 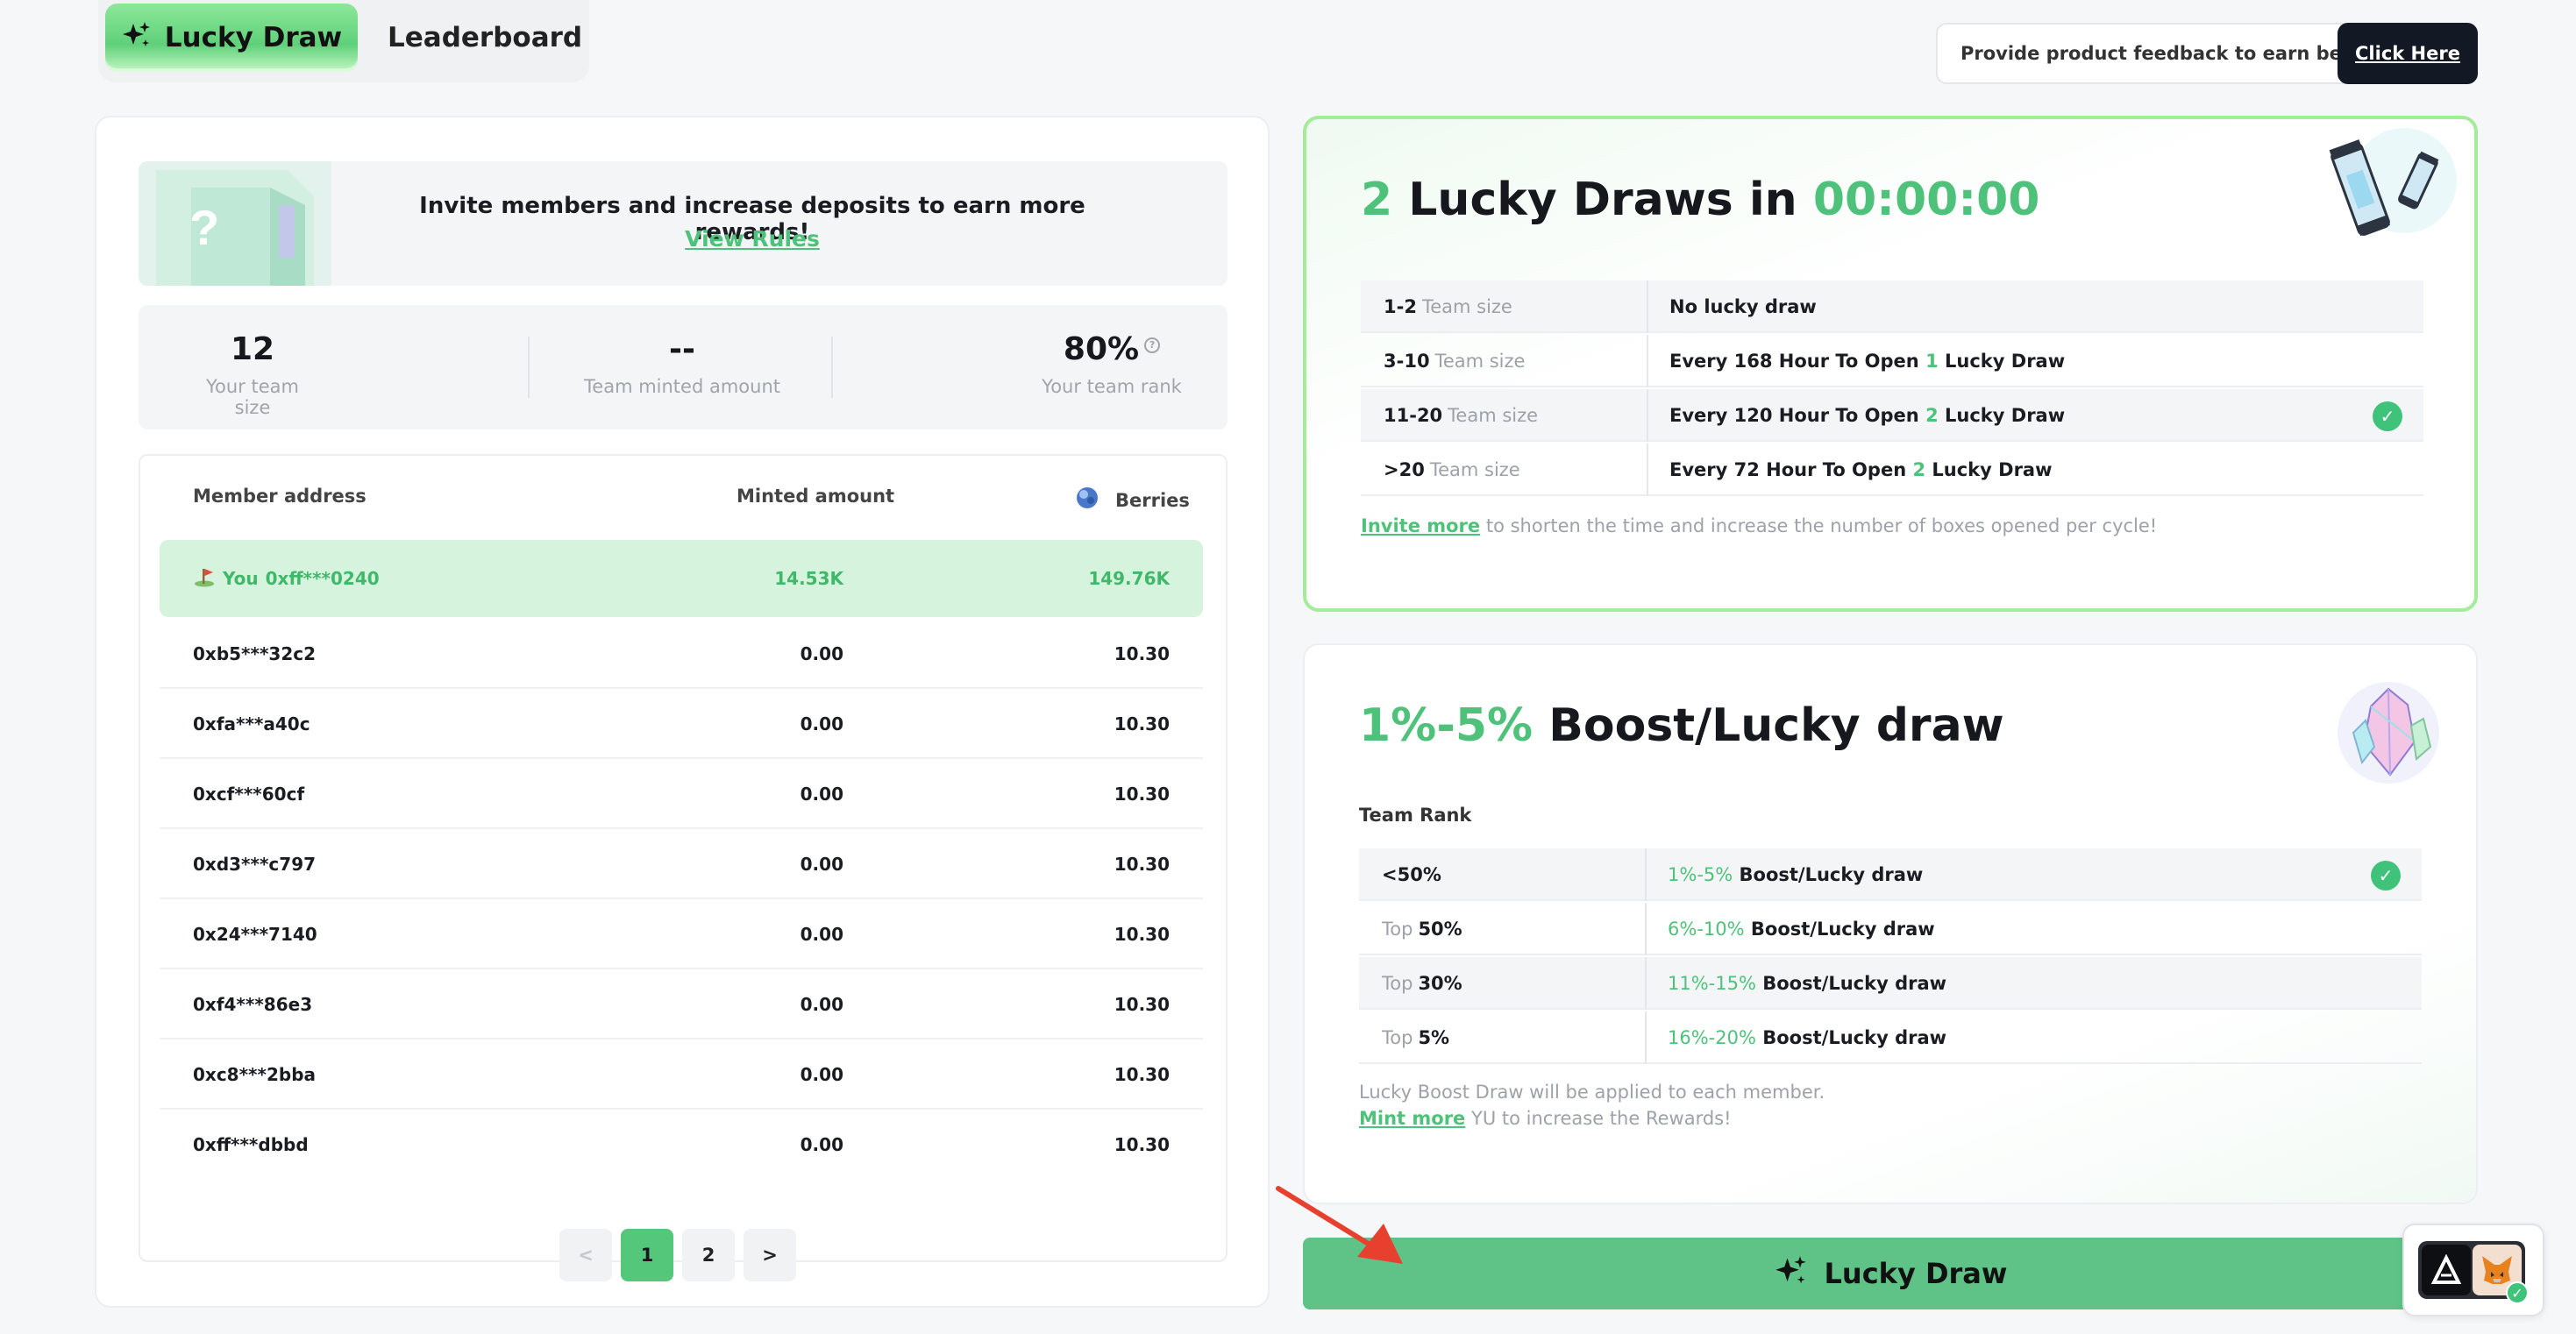 What do you see at coordinates (1794, 361) in the screenshot?
I see `draw-rule: Every 168 Hour To Open` at bounding box center [1794, 361].